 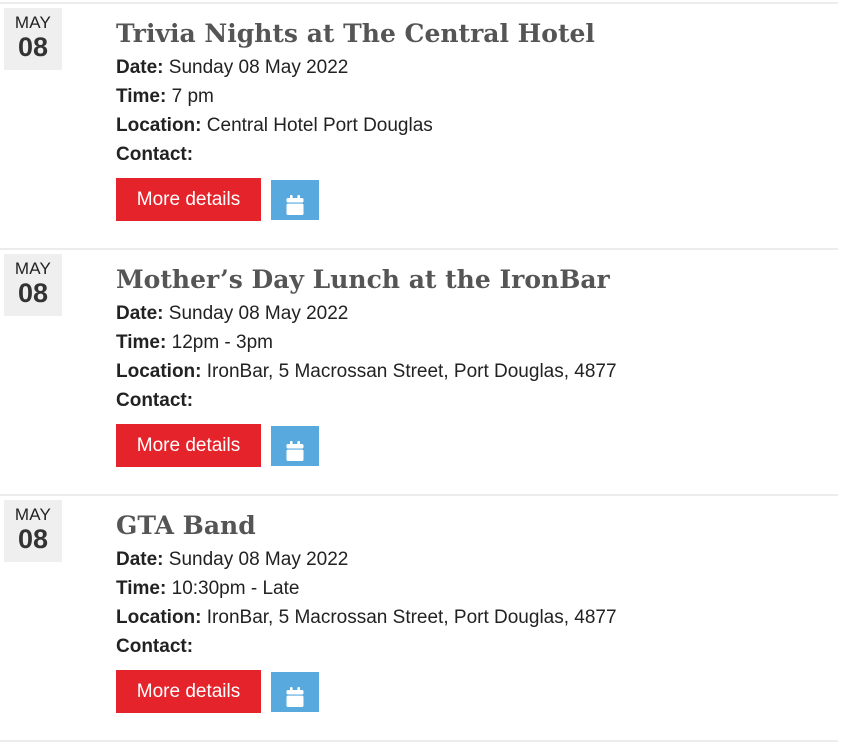 What do you see at coordinates (363, 280) in the screenshot?
I see `event-title: Mother’s Day Lunch at the IronBar` at bounding box center [363, 280].